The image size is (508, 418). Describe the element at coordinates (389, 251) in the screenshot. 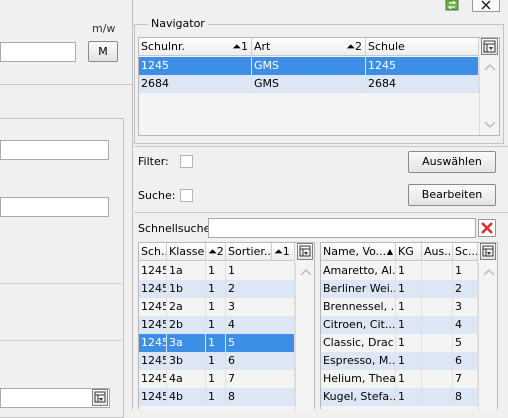

I see `sort-ascending-icon: ▲` at that location.